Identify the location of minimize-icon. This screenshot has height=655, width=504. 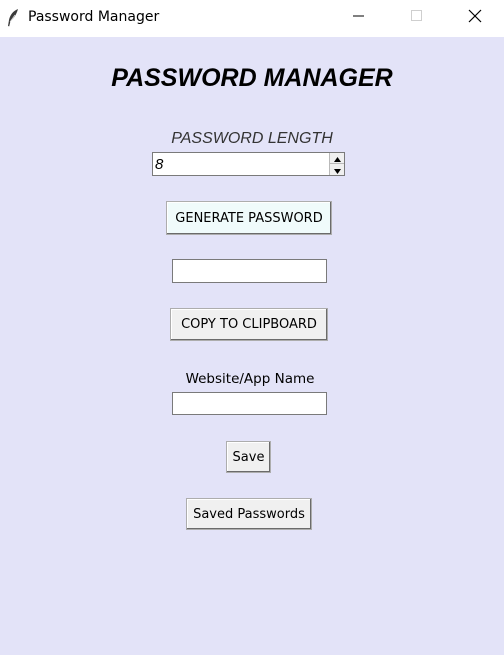
(359, 18).